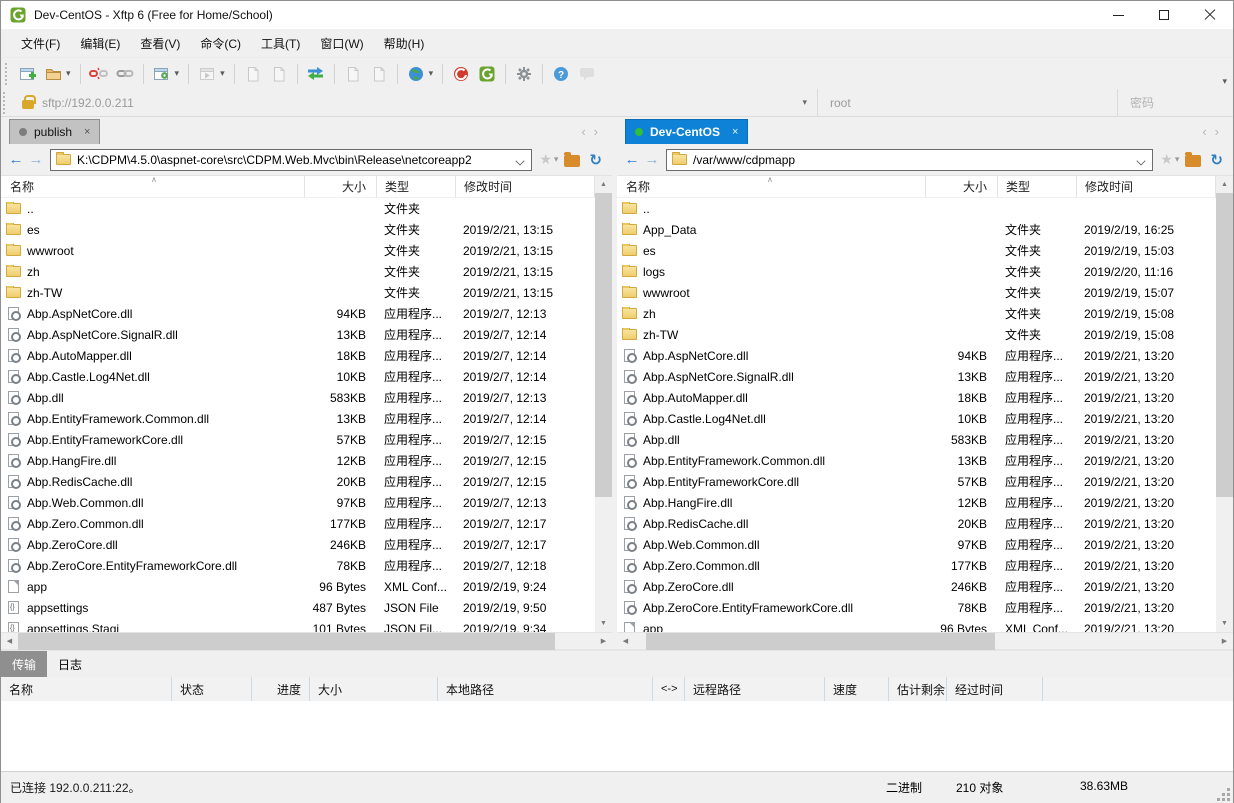 Image resolution: width=1234 pixels, height=803 pixels. I want to click on transfer-mode-icon, so click(316, 74).